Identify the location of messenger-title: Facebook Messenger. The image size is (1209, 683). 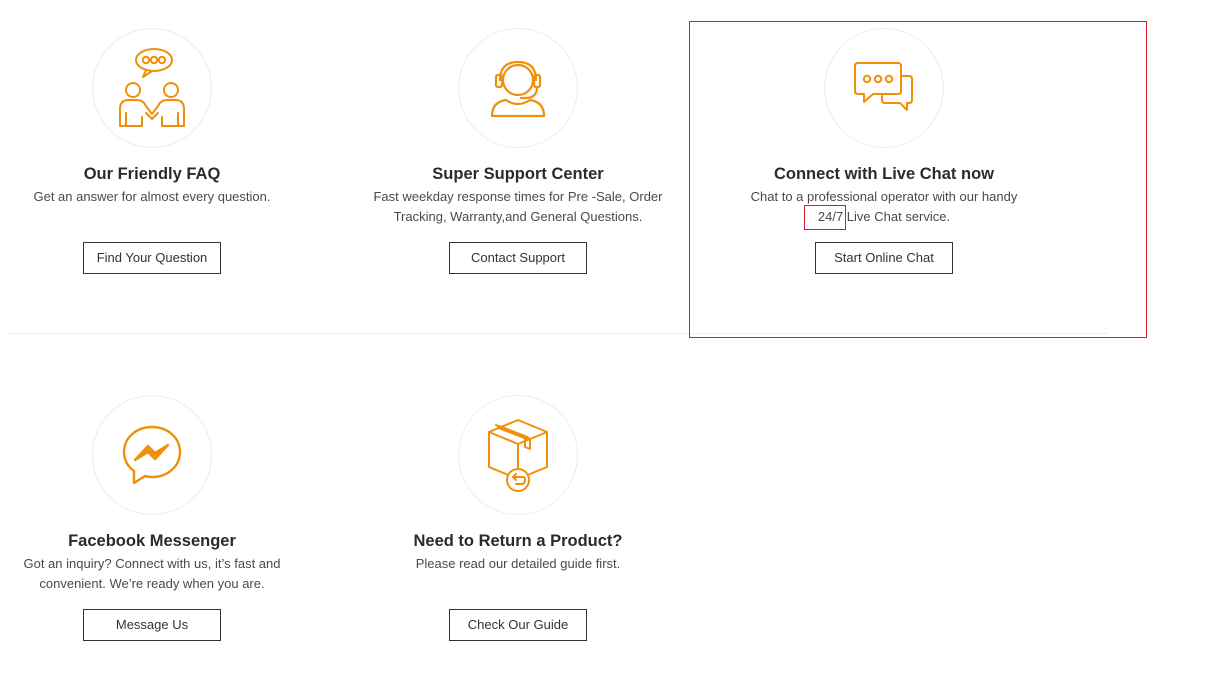
(152, 541).